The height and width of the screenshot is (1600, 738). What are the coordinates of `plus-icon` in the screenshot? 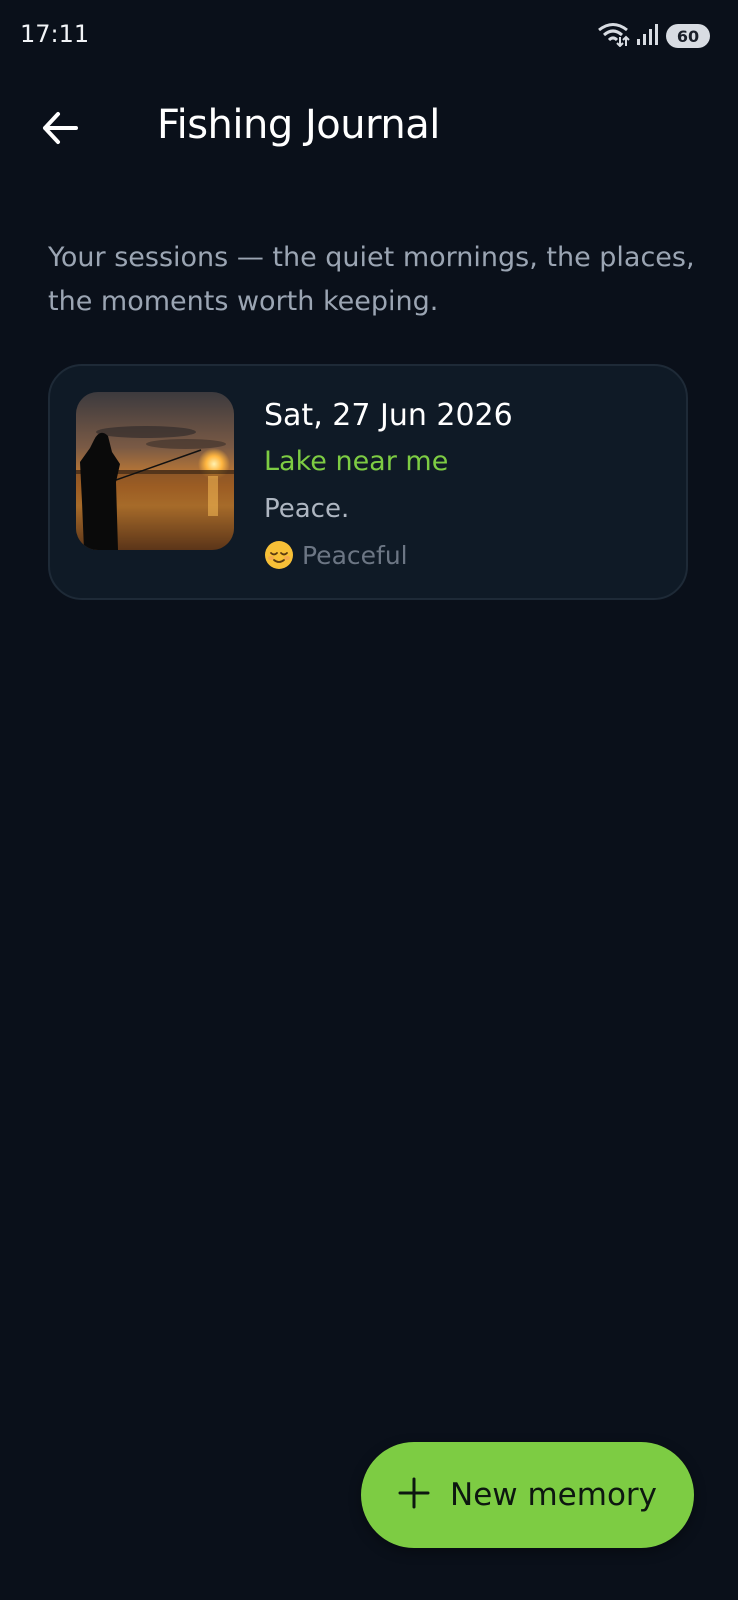 It's located at (414, 1495).